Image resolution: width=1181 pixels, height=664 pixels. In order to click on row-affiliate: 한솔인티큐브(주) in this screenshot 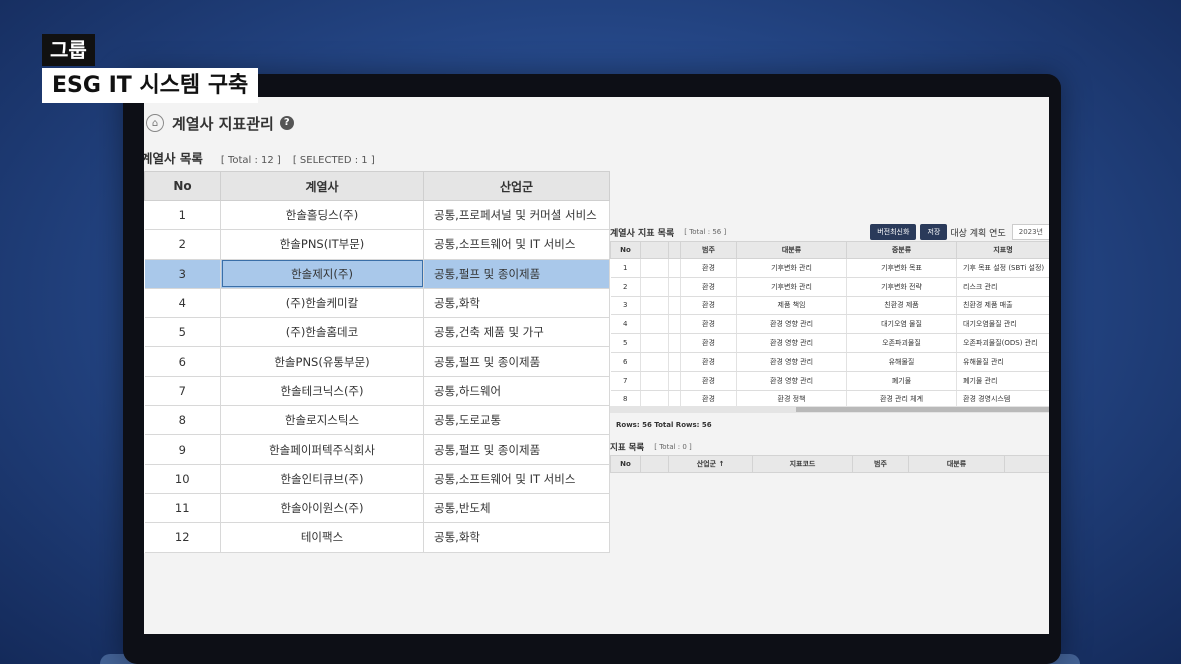, I will do `click(322, 479)`.